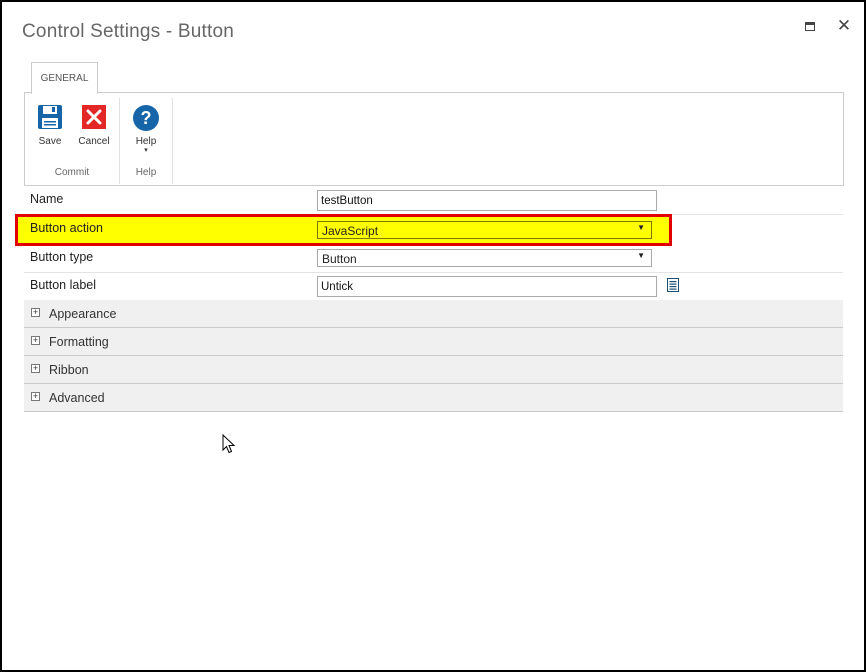 The image size is (866, 672). I want to click on maximize-button, so click(810, 26).